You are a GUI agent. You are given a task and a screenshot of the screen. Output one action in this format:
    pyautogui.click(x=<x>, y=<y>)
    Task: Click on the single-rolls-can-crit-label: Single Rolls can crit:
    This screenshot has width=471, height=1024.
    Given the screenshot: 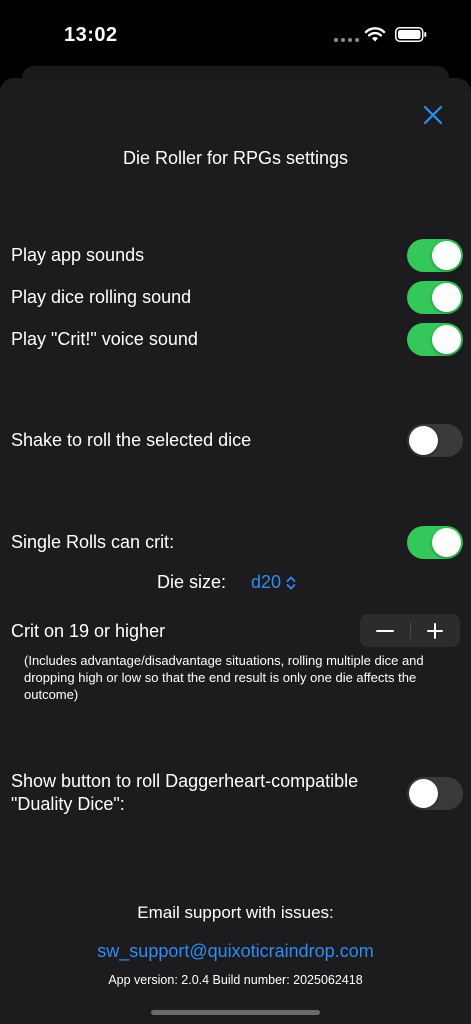 What is the action you would take?
    pyautogui.click(x=93, y=542)
    